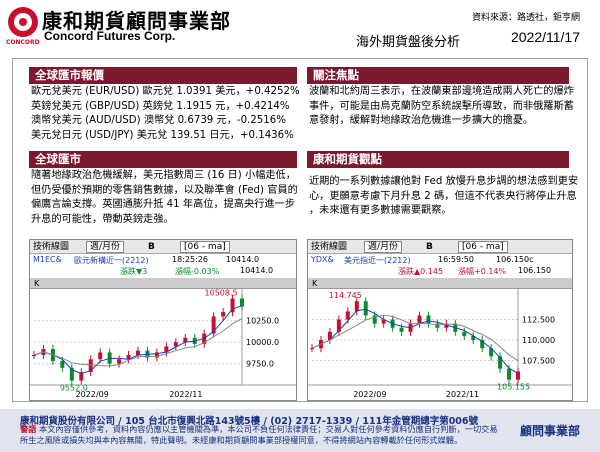  Describe the element at coordinates (482, 271) in the screenshot. I see `change-percent: 漲幅+0.14%` at that location.